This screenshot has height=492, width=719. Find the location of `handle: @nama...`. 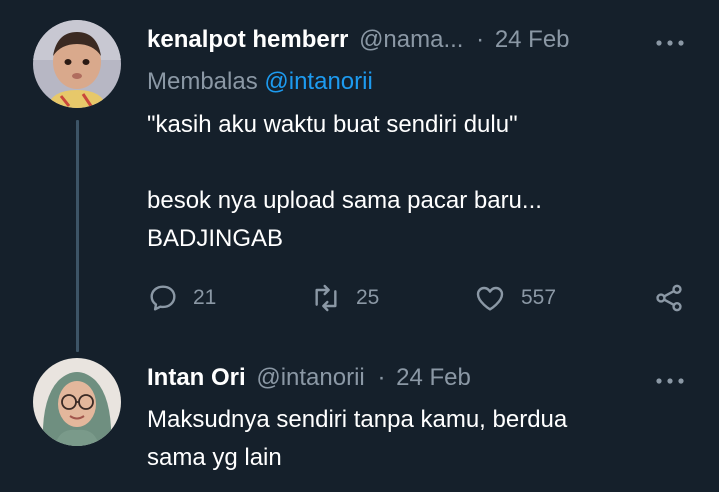

handle: @nama... is located at coordinates (411, 39).